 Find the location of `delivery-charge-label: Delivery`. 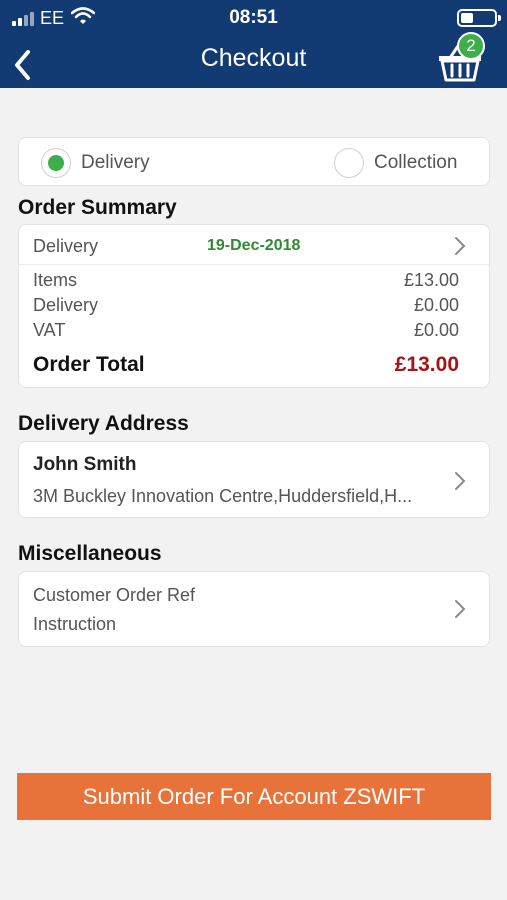

delivery-charge-label: Delivery is located at coordinates (66, 305).